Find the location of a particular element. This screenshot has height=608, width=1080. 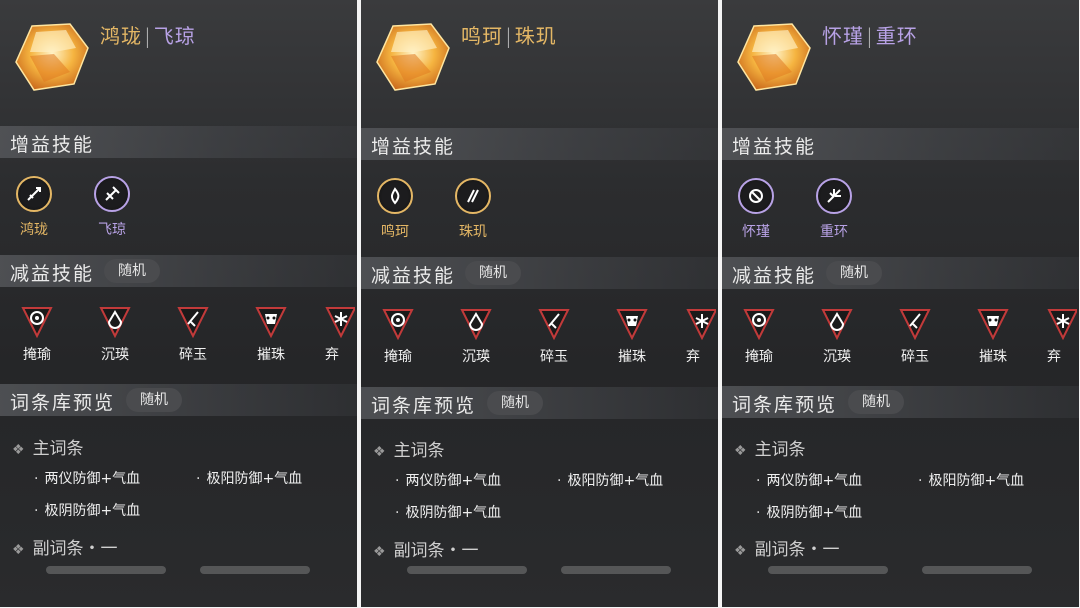

jade-title: 鸣珂 | 珠玑 is located at coordinates (509, 36).